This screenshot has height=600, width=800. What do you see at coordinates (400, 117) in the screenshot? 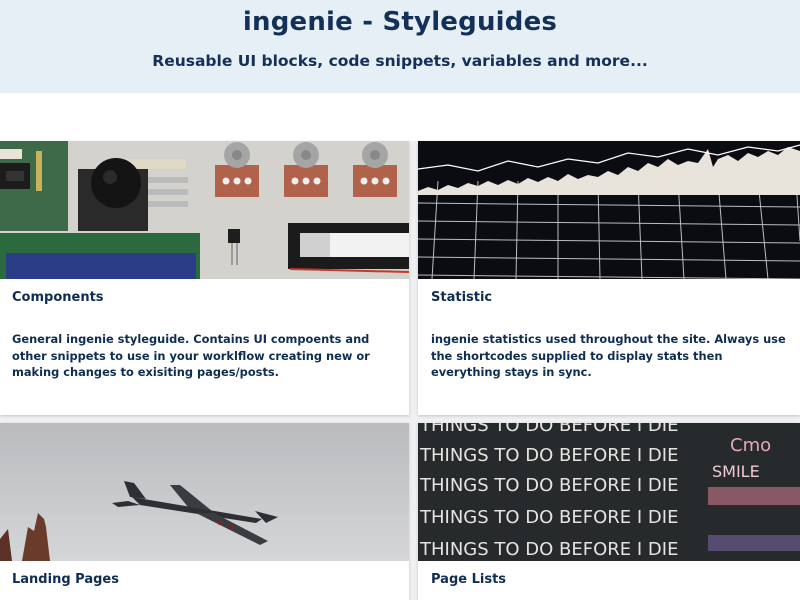
I see `header-spacer` at bounding box center [400, 117].